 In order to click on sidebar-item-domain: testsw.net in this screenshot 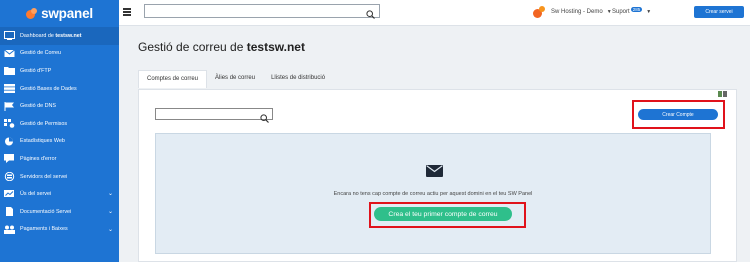, I will do `click(68, 35)`.